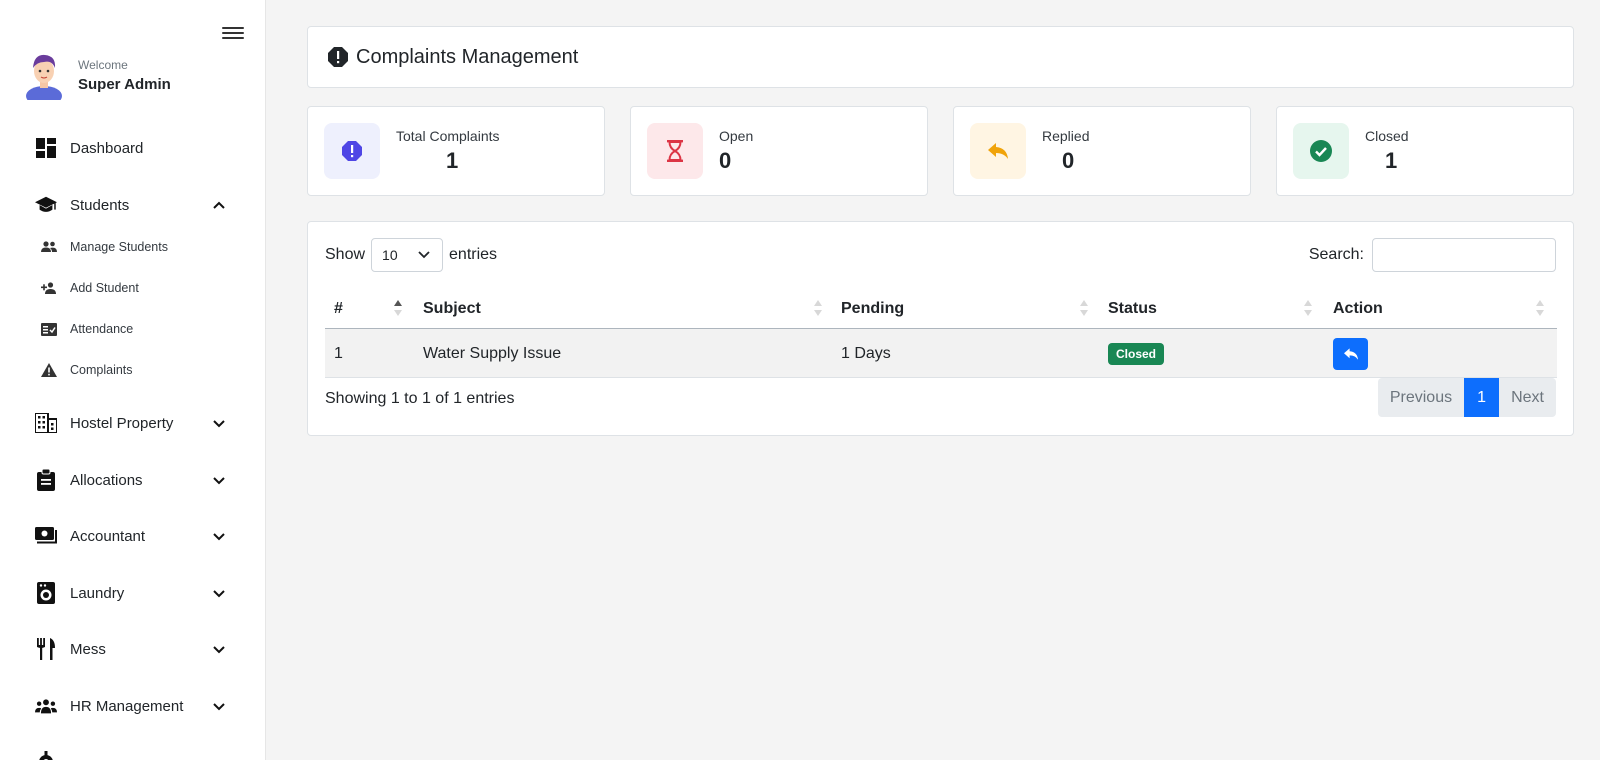 The image size is (1600, 760). What do you see at coordinates (132, 593) in the screenshot?
I see `sidebar-item-laundry: Laundry` at bounding box center [132, 593].